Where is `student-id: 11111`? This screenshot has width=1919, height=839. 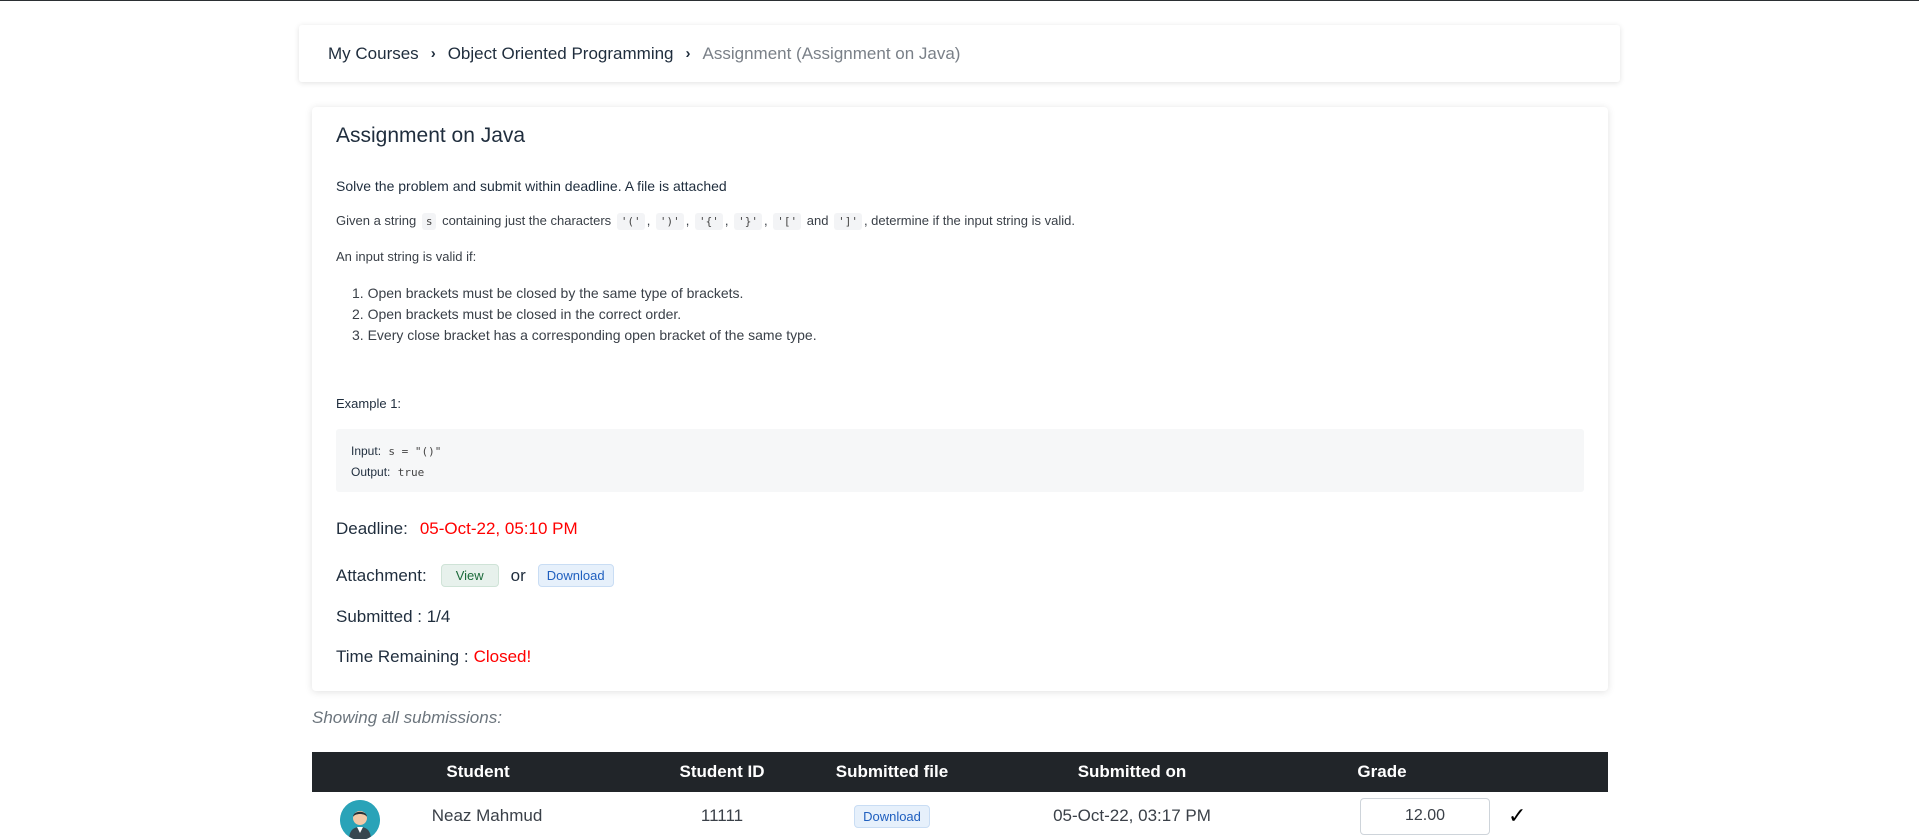
student-id: 11111 is located at coordinates (722, 815).